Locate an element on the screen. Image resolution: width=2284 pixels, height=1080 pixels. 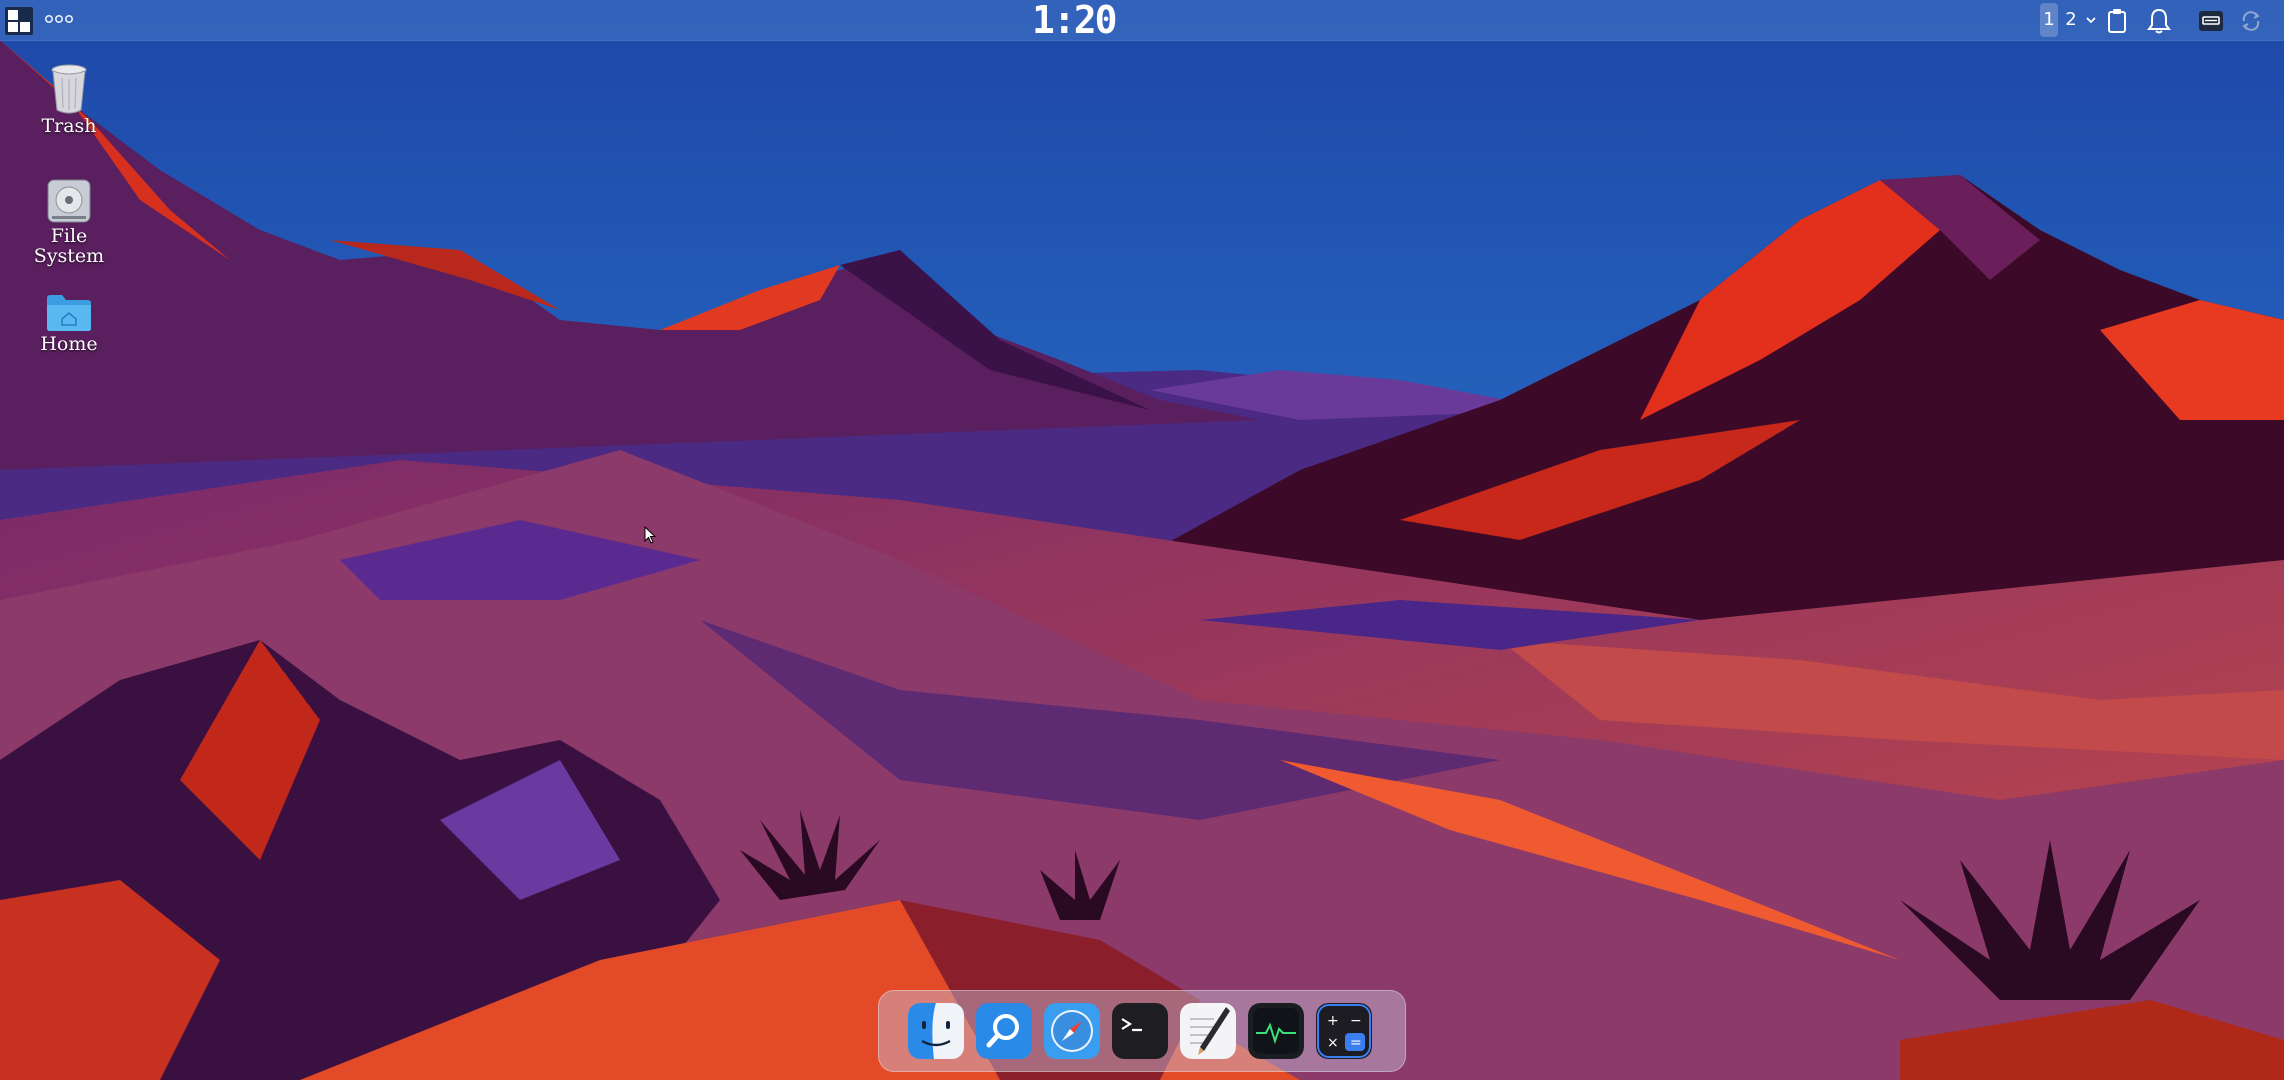
desktop-icon-trash: Trash is located at coordinates (69, 99).